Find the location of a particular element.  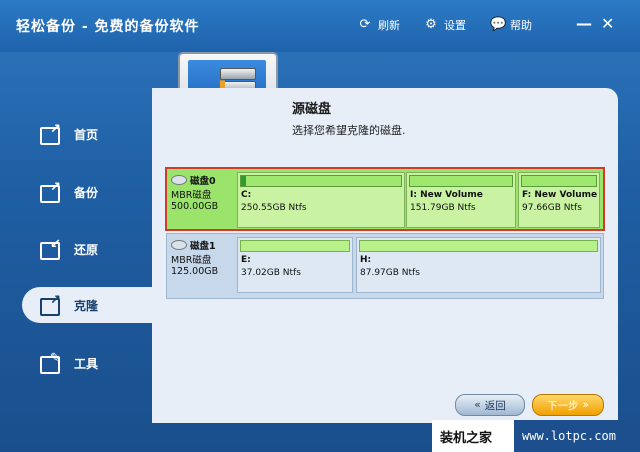

sidebar-item-restore: ↙ 还原 is located at coordinates (87, 249).